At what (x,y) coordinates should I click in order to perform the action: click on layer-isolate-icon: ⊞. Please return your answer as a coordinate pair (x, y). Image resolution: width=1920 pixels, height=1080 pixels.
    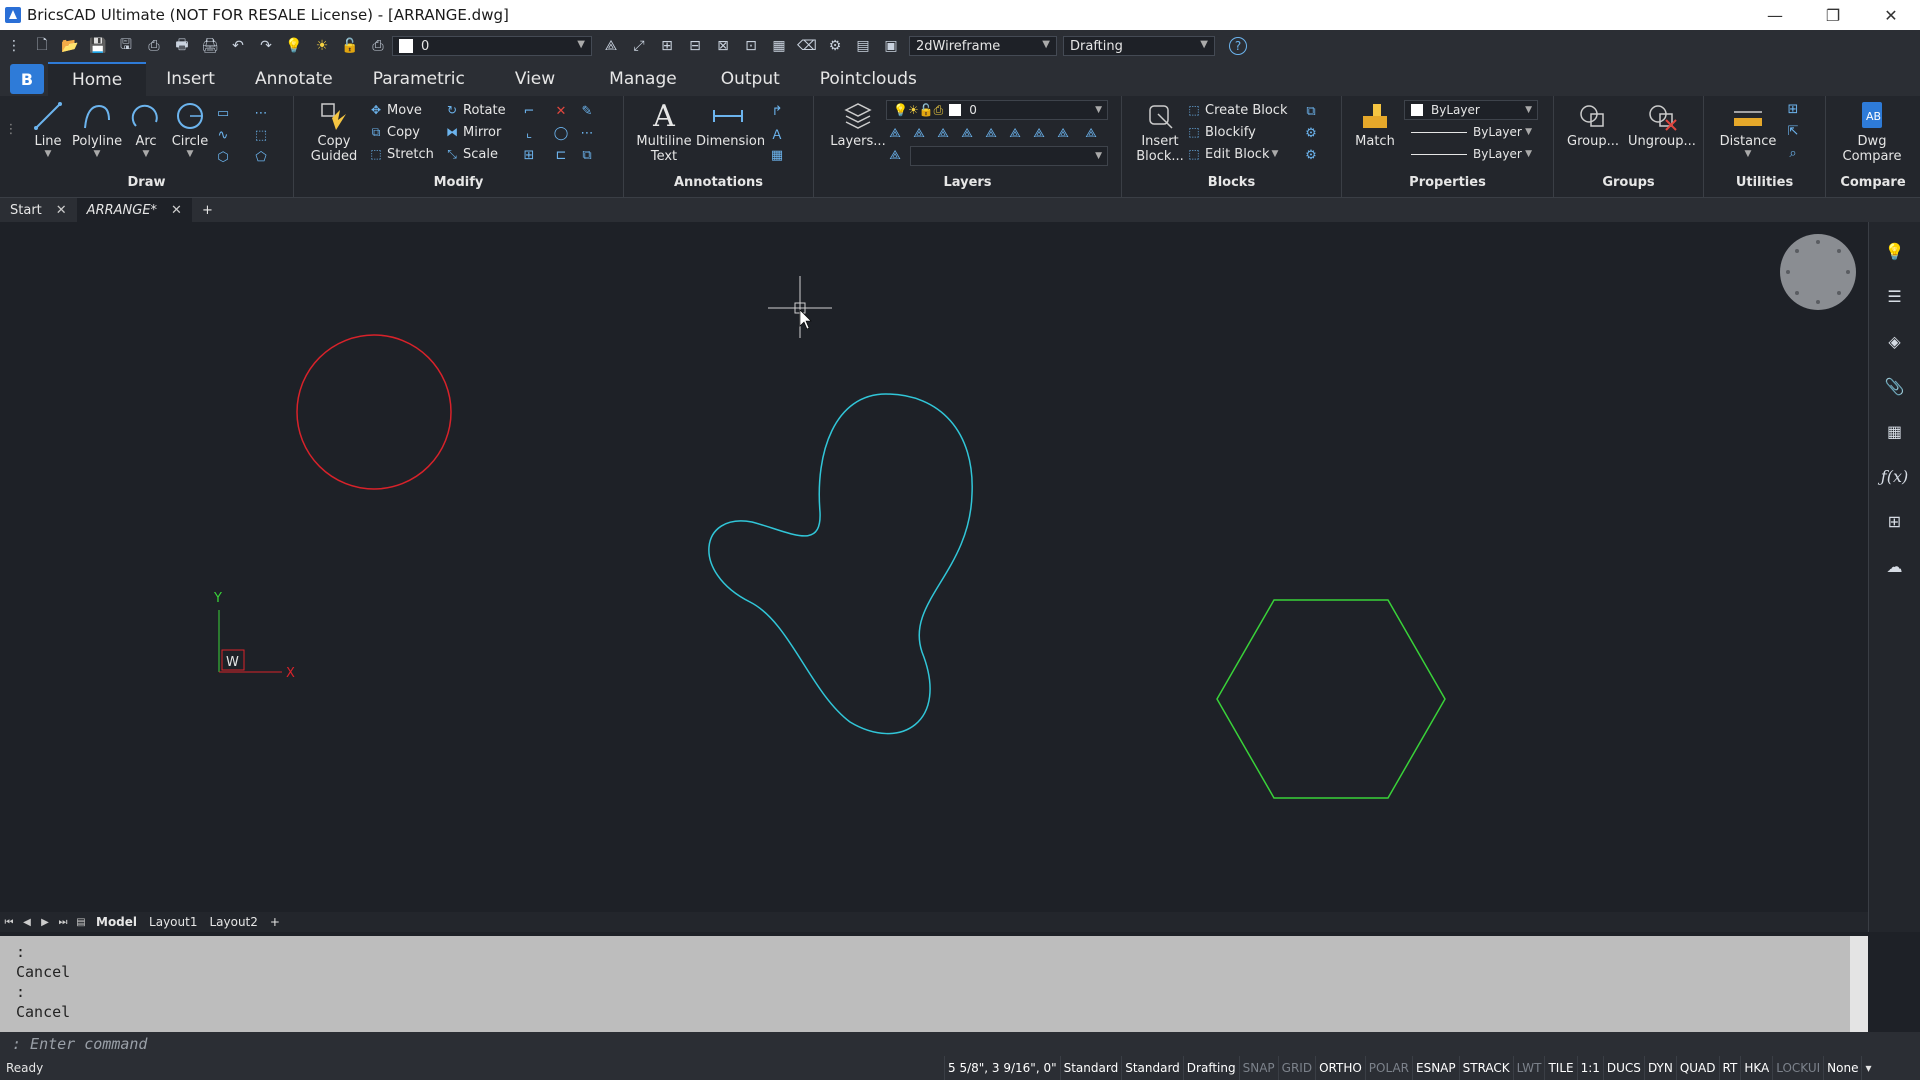
    Looking at the image, I should click on (667, 46).